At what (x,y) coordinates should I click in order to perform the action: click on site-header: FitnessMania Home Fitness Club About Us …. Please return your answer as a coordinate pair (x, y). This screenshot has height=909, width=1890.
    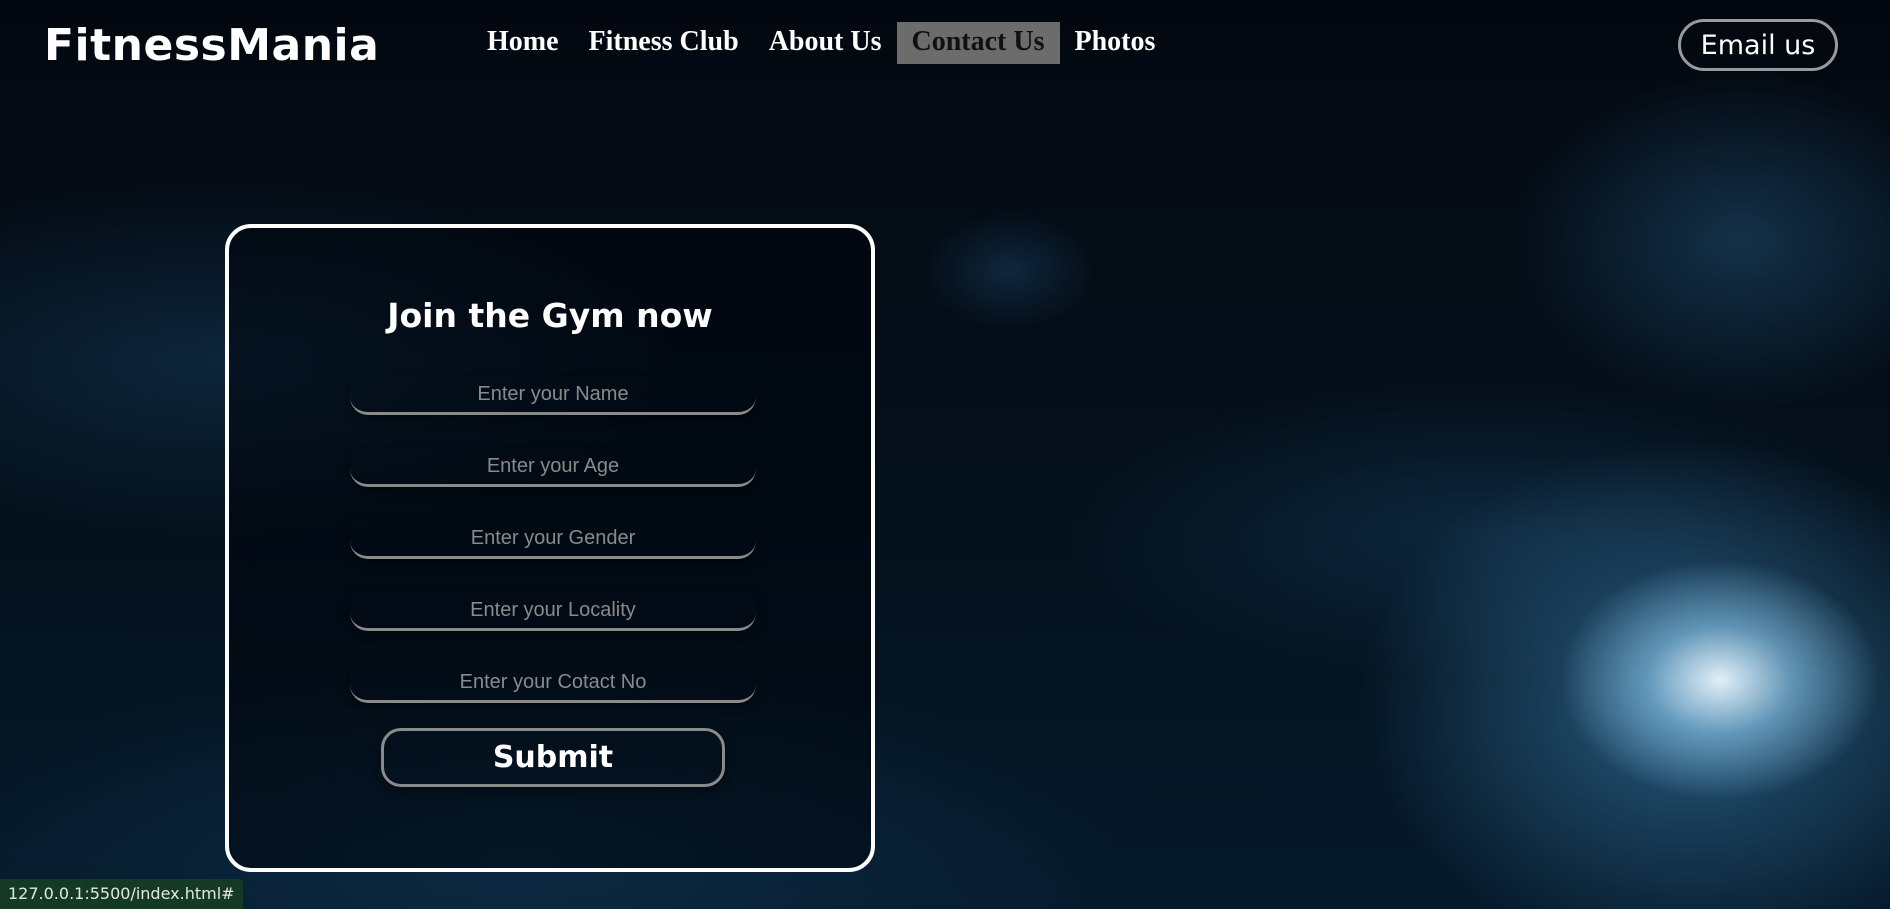
    Looking at the image, I should click on (945, 47).